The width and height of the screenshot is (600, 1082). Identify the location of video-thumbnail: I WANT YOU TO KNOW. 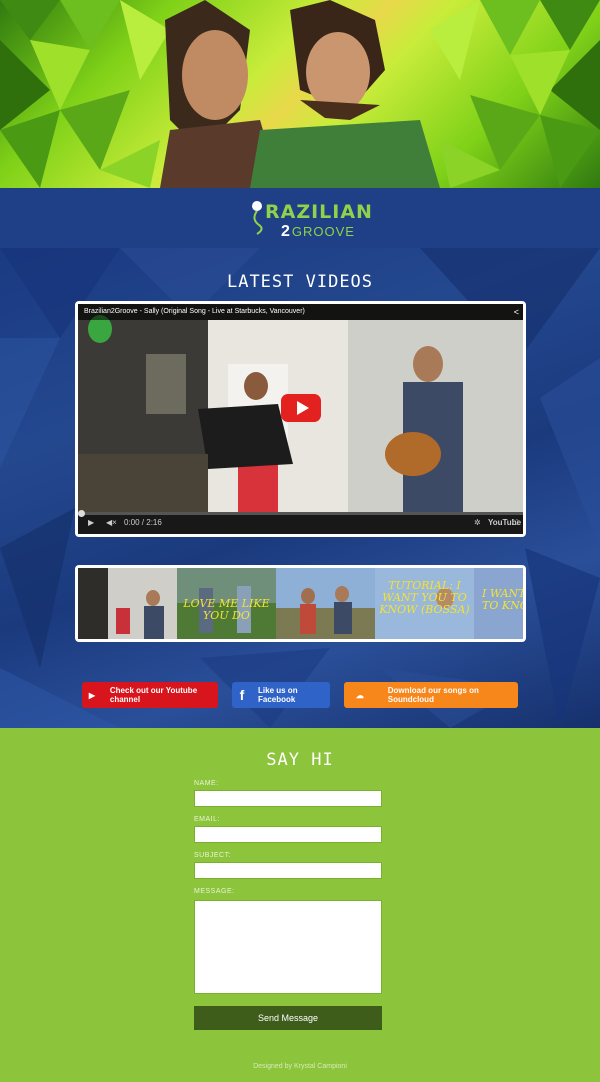
(498, 603).